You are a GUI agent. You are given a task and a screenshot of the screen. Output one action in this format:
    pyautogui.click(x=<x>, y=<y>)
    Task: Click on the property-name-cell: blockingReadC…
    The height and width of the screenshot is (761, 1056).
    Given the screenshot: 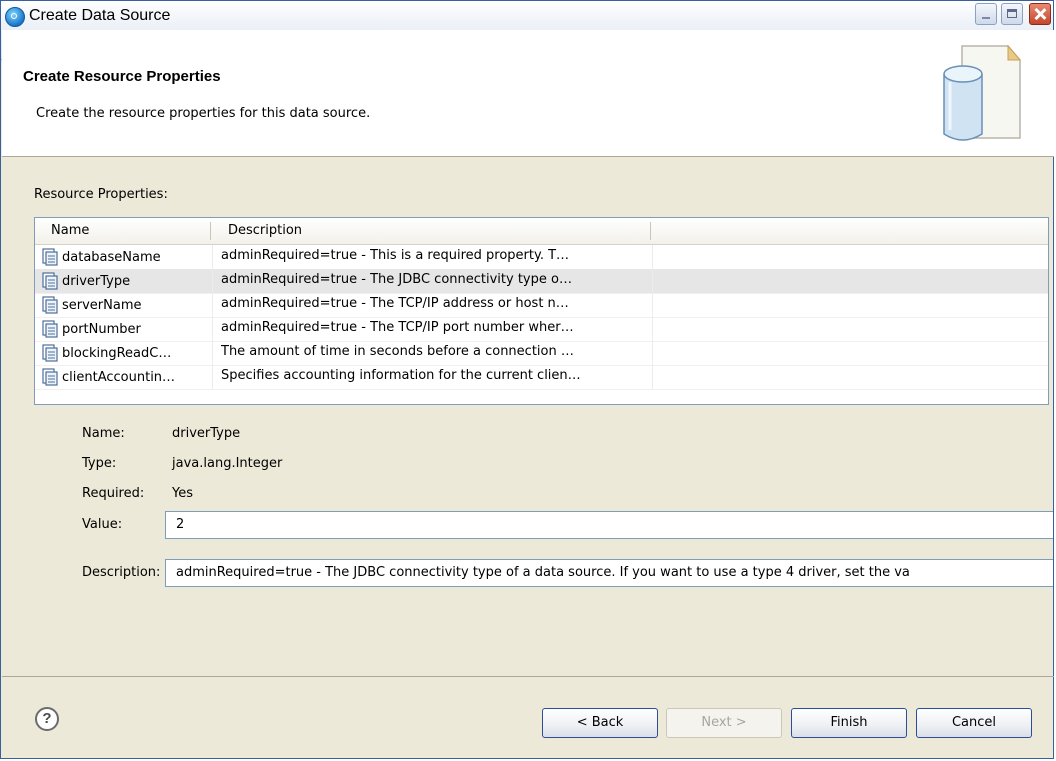 What is the action you would take?
    pyautogui.click(x=125, y=353)
    